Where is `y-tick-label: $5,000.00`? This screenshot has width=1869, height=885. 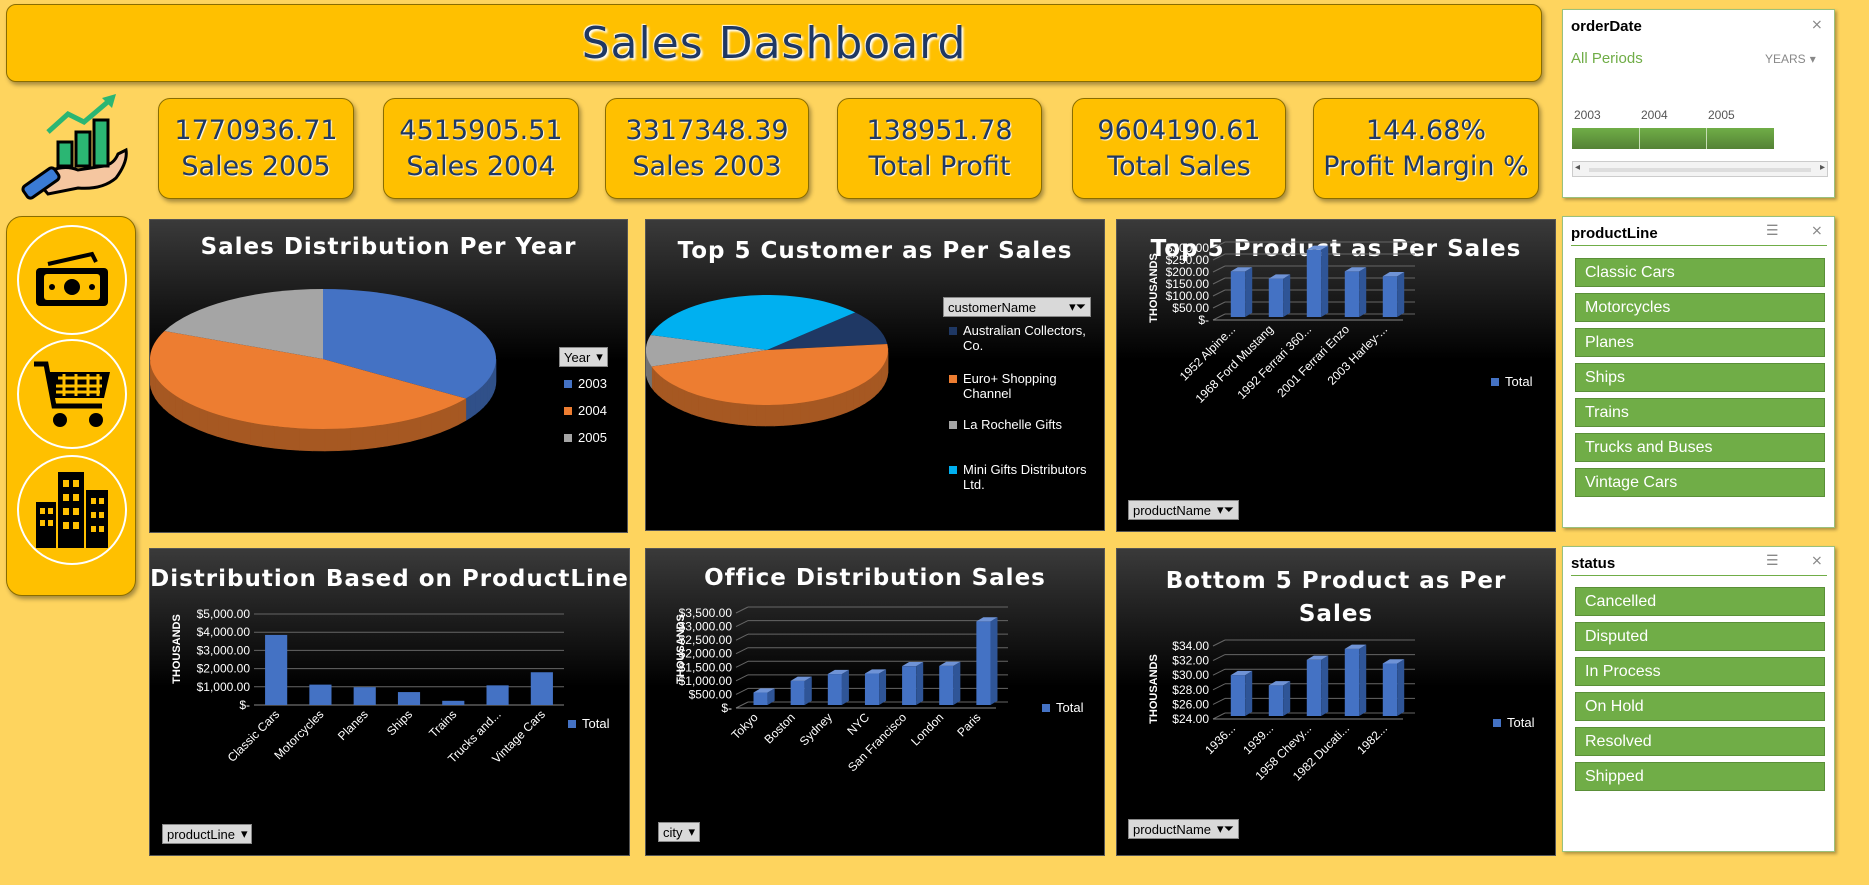
y-tick-label: $5,000.00 is located at coordinates (224, 614).